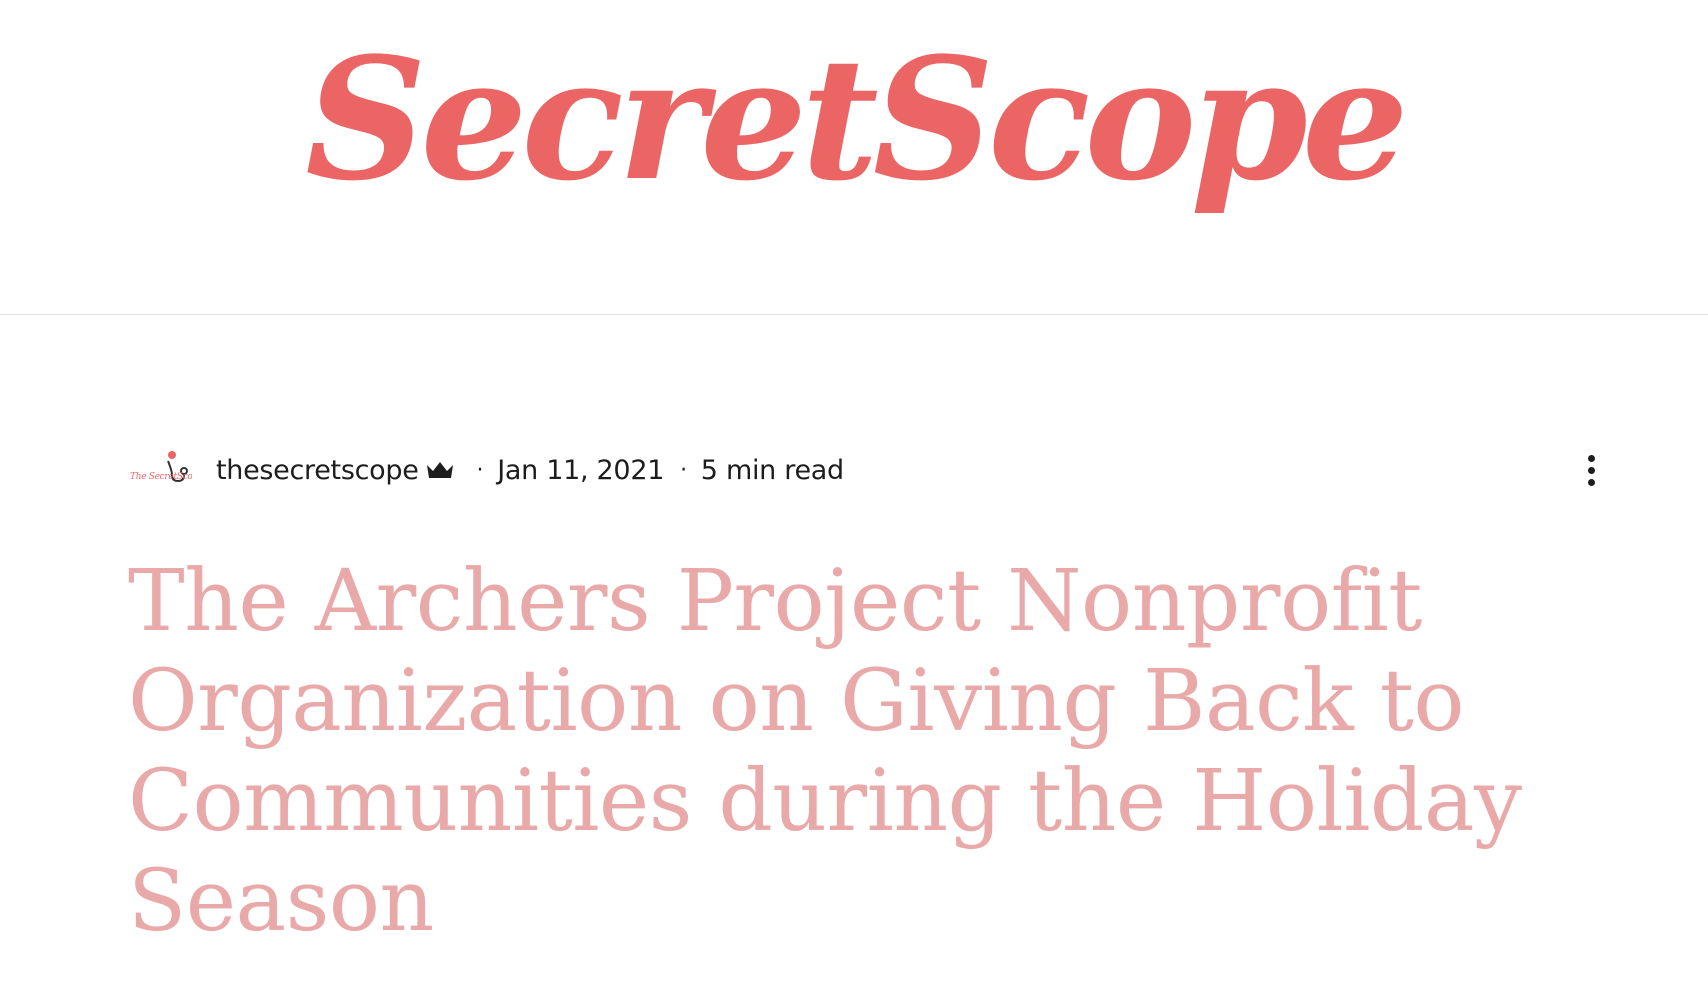 The image size is (1708, 990). What do you see at coordinates (581, 470) in the screenshot?
I see `post-date: Jan 11, 2021` at bounding box center [581, 470].